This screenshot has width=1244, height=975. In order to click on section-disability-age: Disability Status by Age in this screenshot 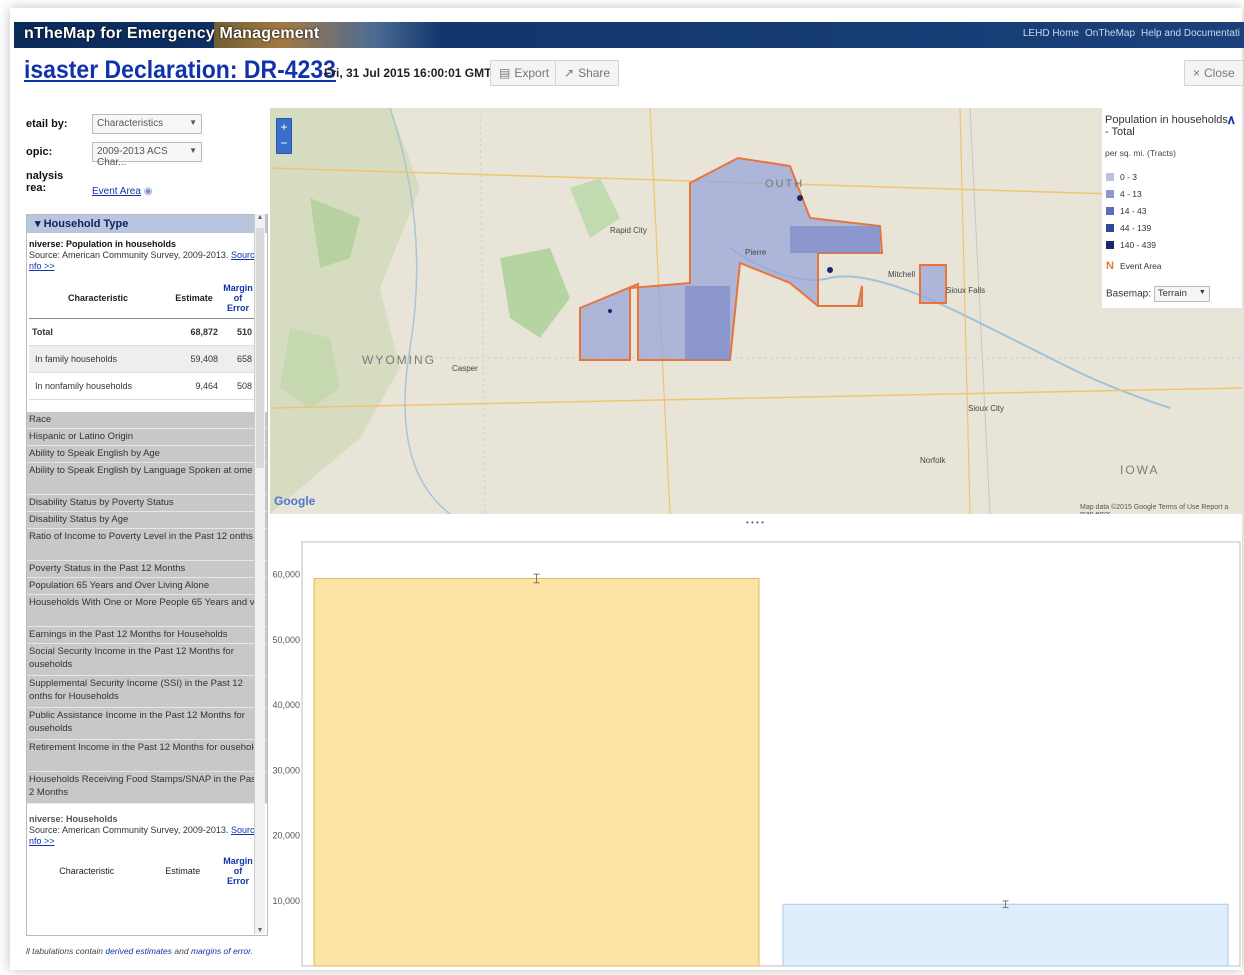, I will do `click(147, 520)`.